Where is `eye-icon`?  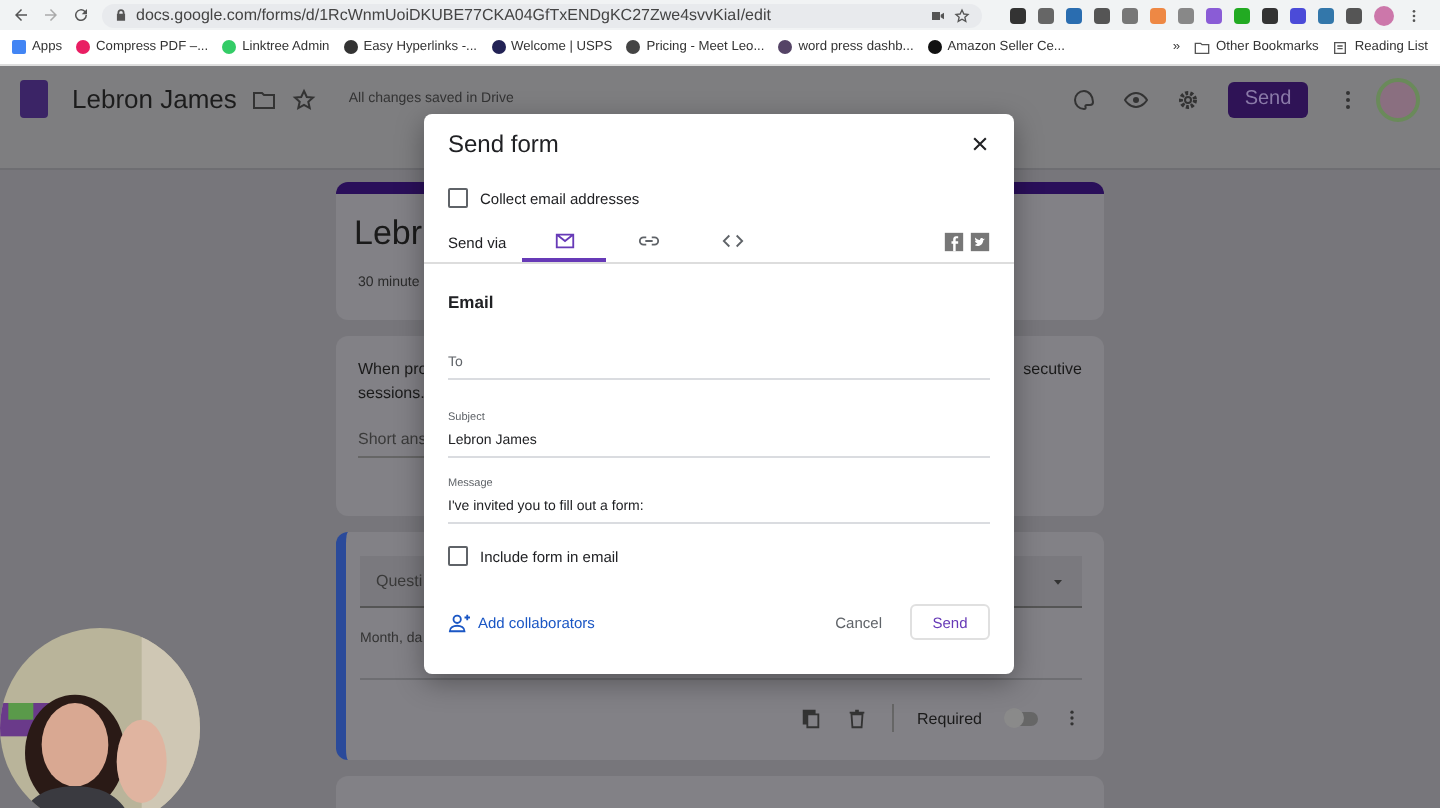 eye-icon is located at coordinates (1136, 99).